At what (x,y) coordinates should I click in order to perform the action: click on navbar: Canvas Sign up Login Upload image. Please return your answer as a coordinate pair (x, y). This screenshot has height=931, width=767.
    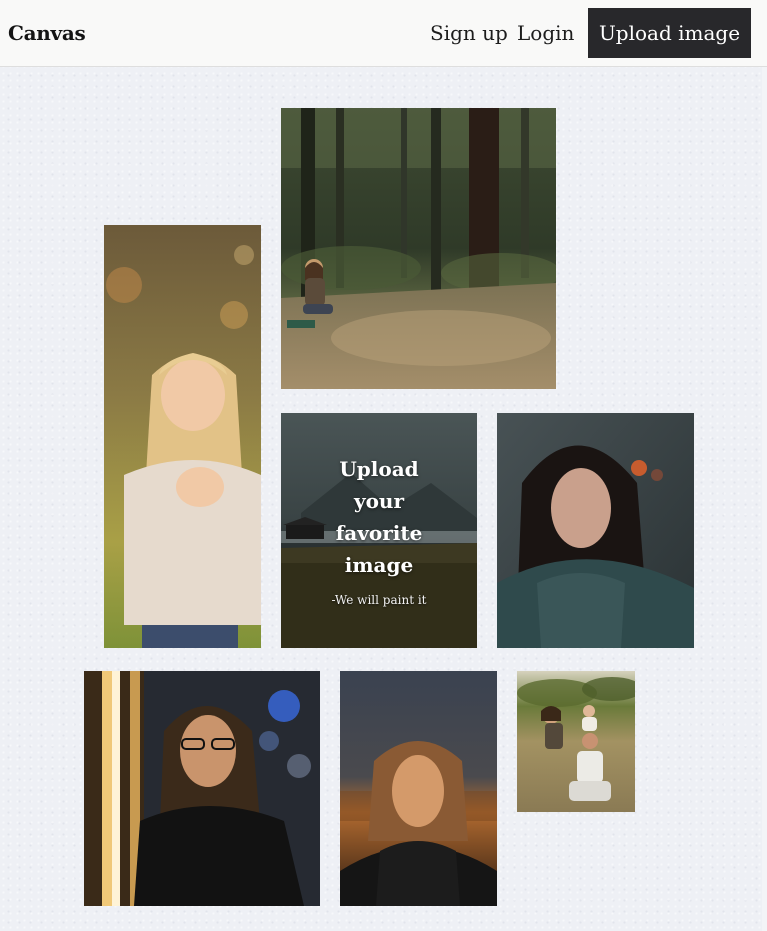
    Looking at the image, I should click on (383, 33).